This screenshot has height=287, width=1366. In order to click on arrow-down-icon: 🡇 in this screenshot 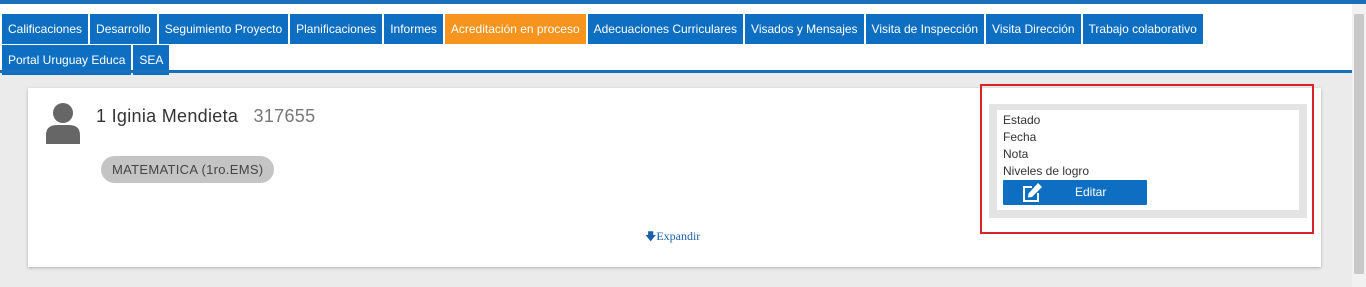, I will do `click(651, 236)`.